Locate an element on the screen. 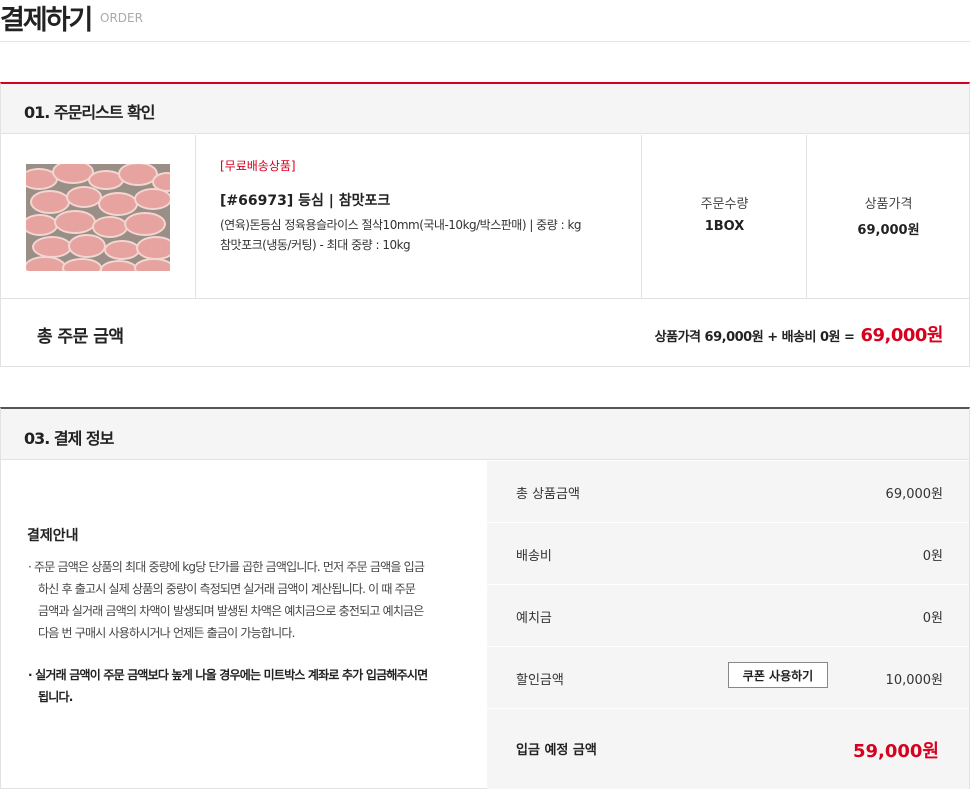  summary-value: 10,000원 is located at coordinates (914, 680).